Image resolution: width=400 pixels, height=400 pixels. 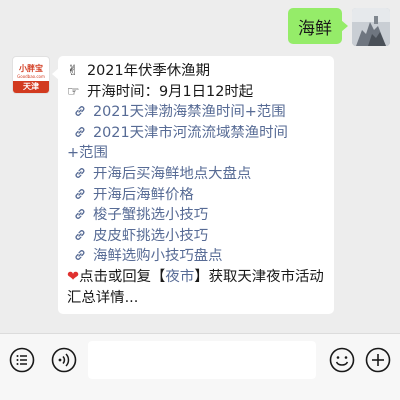 I want to click on link-text: 皮皮虾挑选小技巧, so click(x=151, y=235).